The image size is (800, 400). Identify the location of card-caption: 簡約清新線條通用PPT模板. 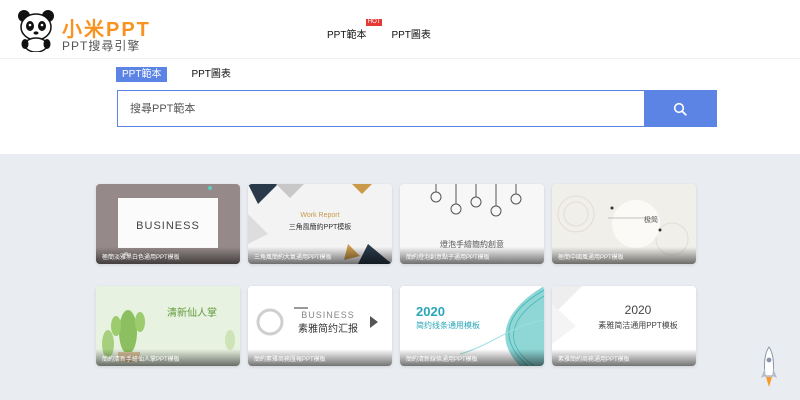
(472, 357).